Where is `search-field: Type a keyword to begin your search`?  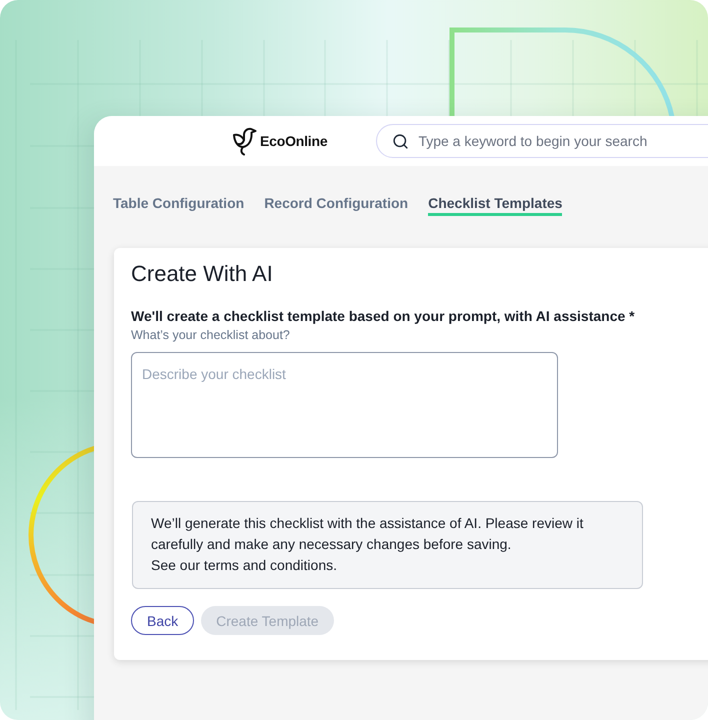
search-field: Type a keyword to begin your search is located at coordinates (542, 141).